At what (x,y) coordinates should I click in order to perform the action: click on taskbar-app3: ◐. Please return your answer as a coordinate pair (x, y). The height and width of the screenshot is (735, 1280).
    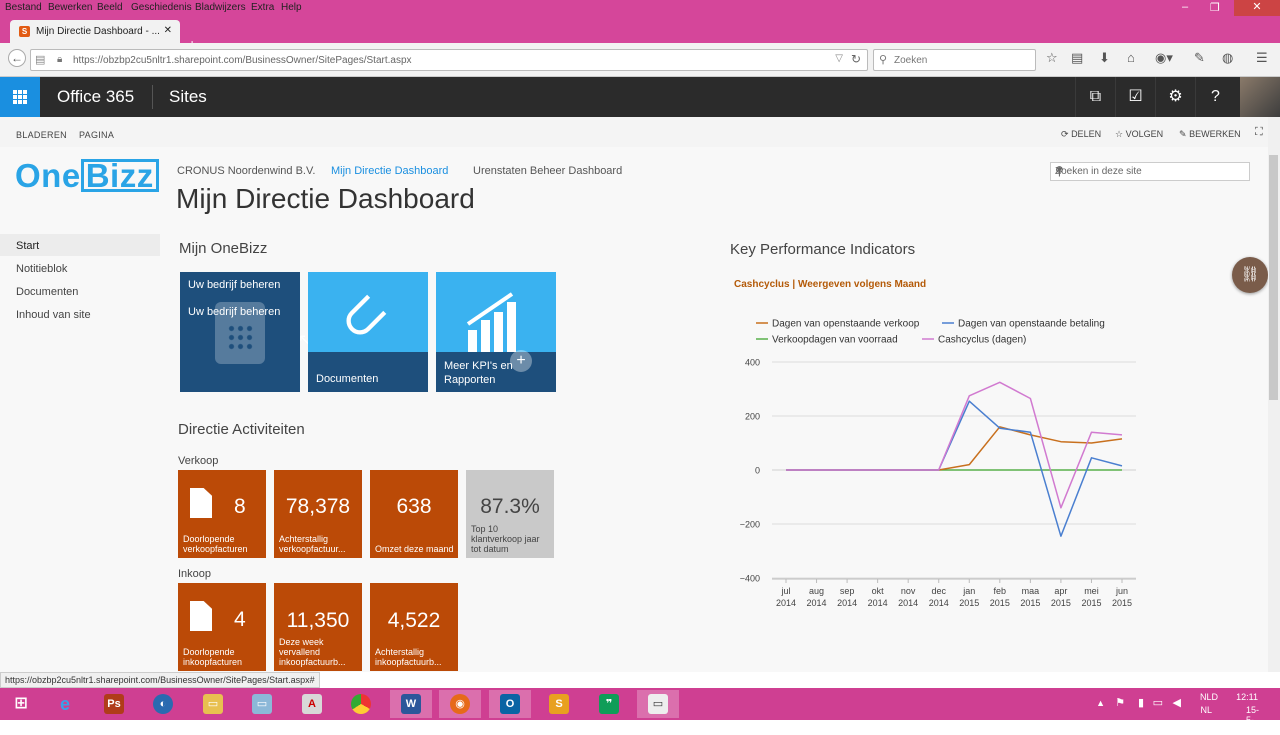
    Looking at the image, I should click on (163, 704).